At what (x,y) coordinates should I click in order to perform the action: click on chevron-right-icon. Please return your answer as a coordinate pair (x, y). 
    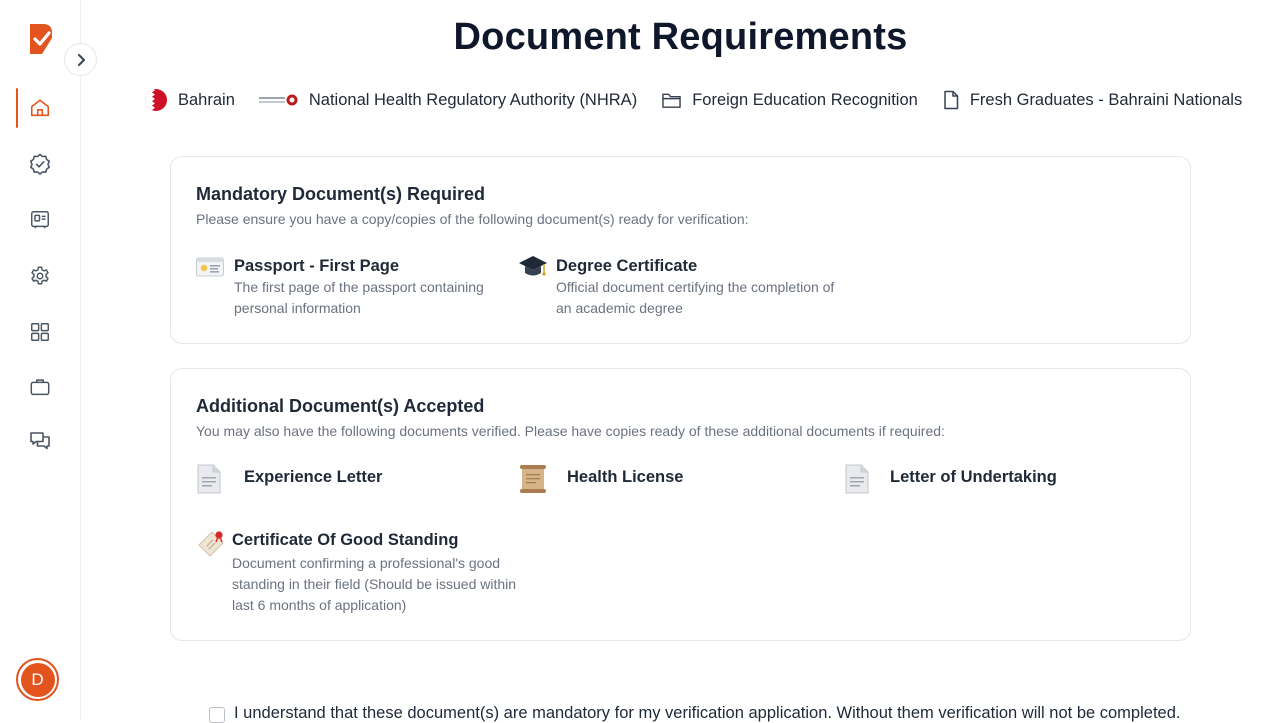
    Looking at the image, I should click on (81, 59).